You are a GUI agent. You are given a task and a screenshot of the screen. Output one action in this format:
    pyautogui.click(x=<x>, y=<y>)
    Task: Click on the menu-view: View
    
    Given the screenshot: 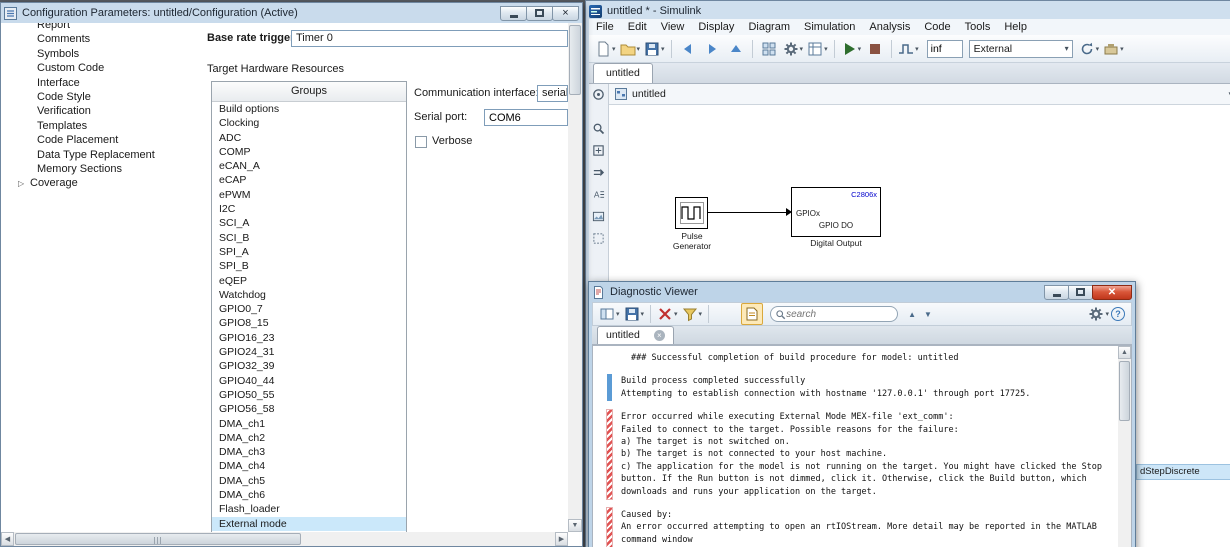 What is the action you would take?
    pyautogui.click(x=673, y=27)
    